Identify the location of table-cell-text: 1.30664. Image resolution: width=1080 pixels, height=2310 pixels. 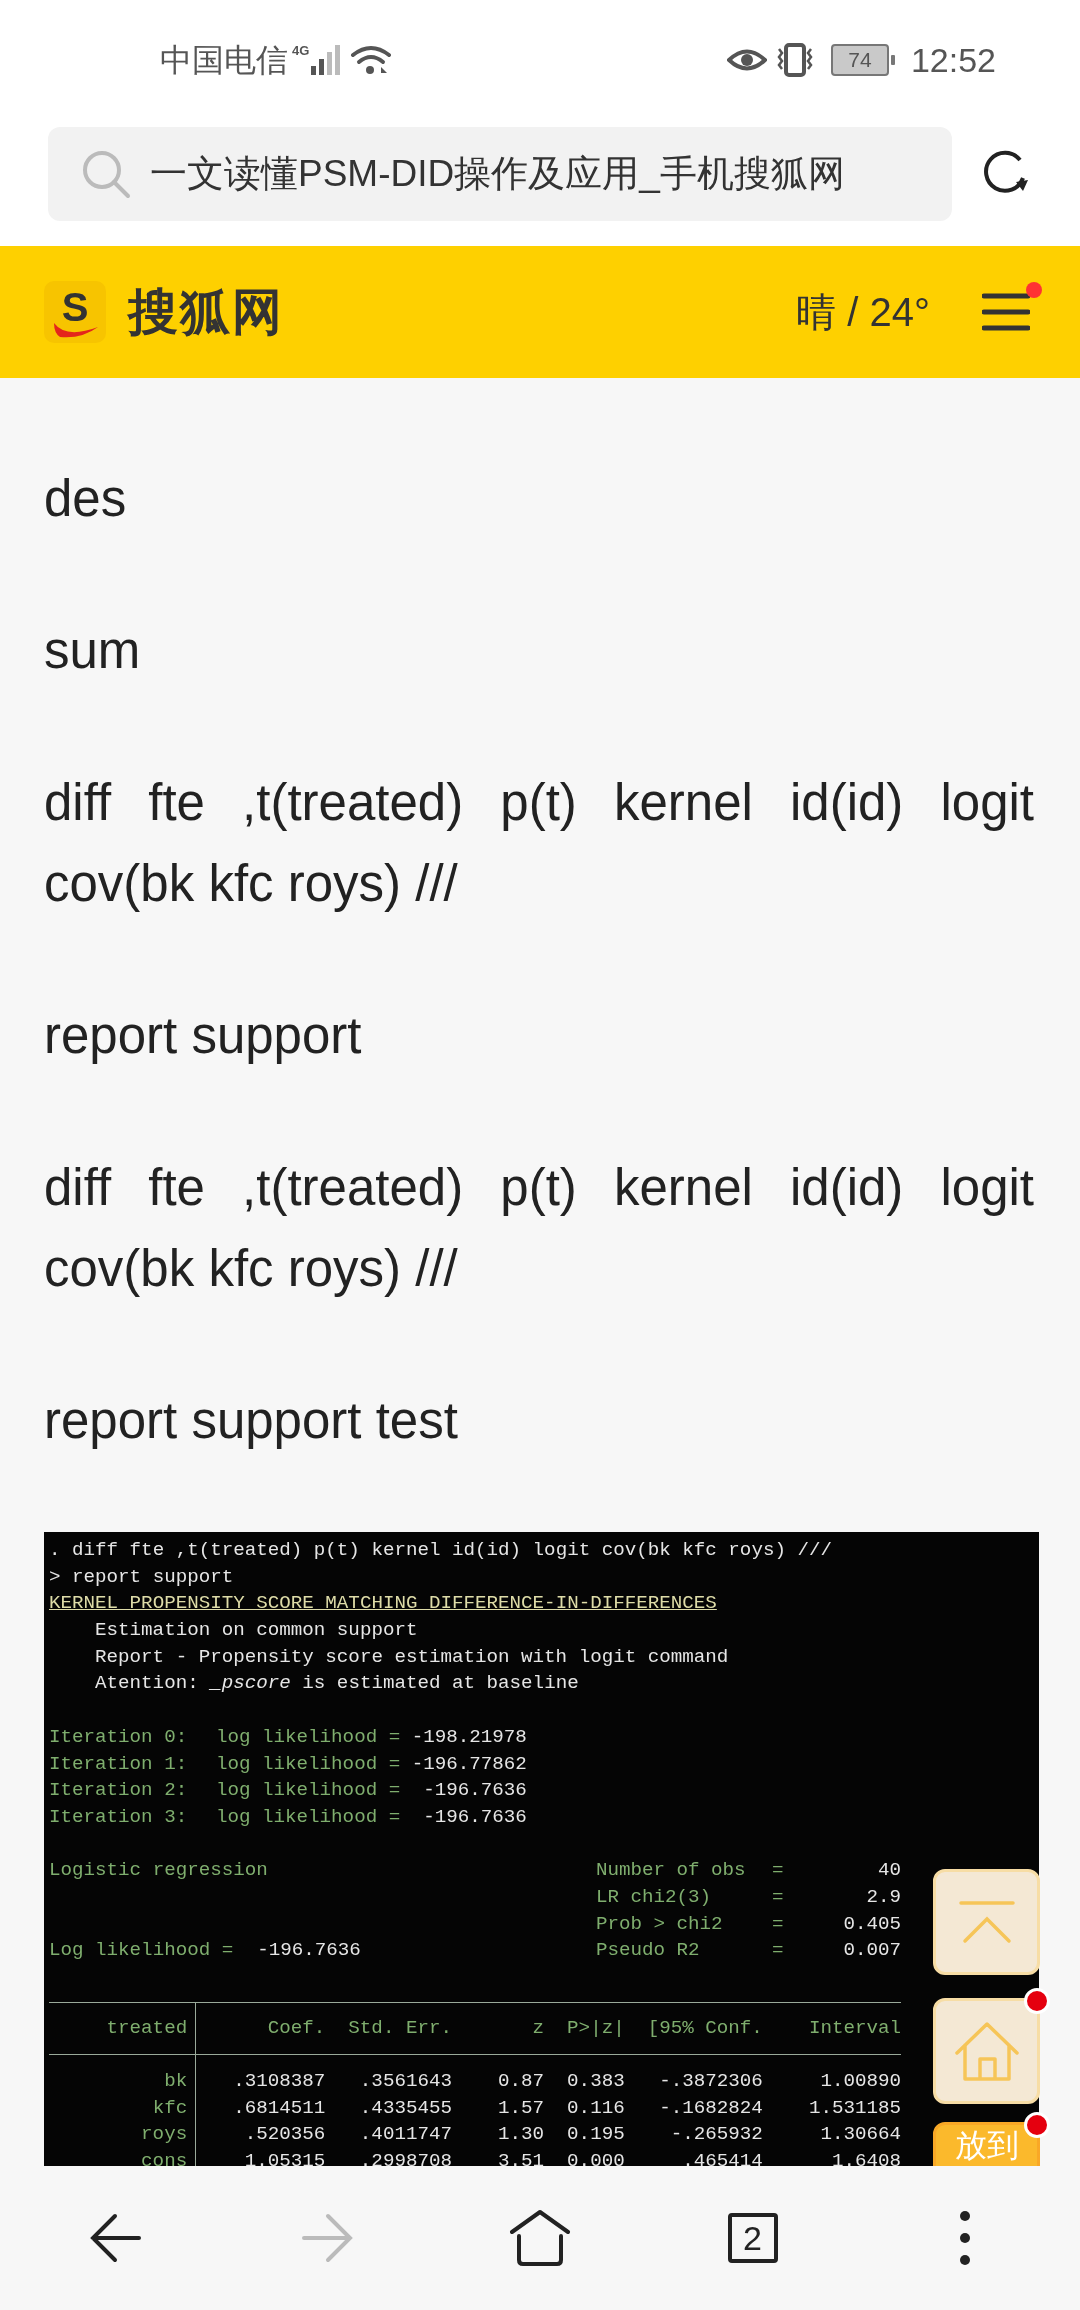
(860, 2135).